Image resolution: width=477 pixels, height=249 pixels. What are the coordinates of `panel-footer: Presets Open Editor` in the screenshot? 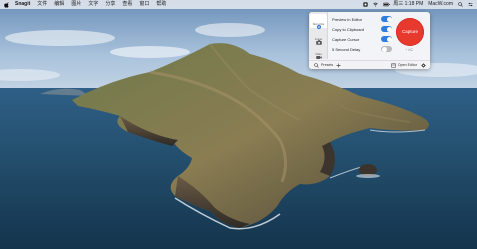 It's located at (369, 64).